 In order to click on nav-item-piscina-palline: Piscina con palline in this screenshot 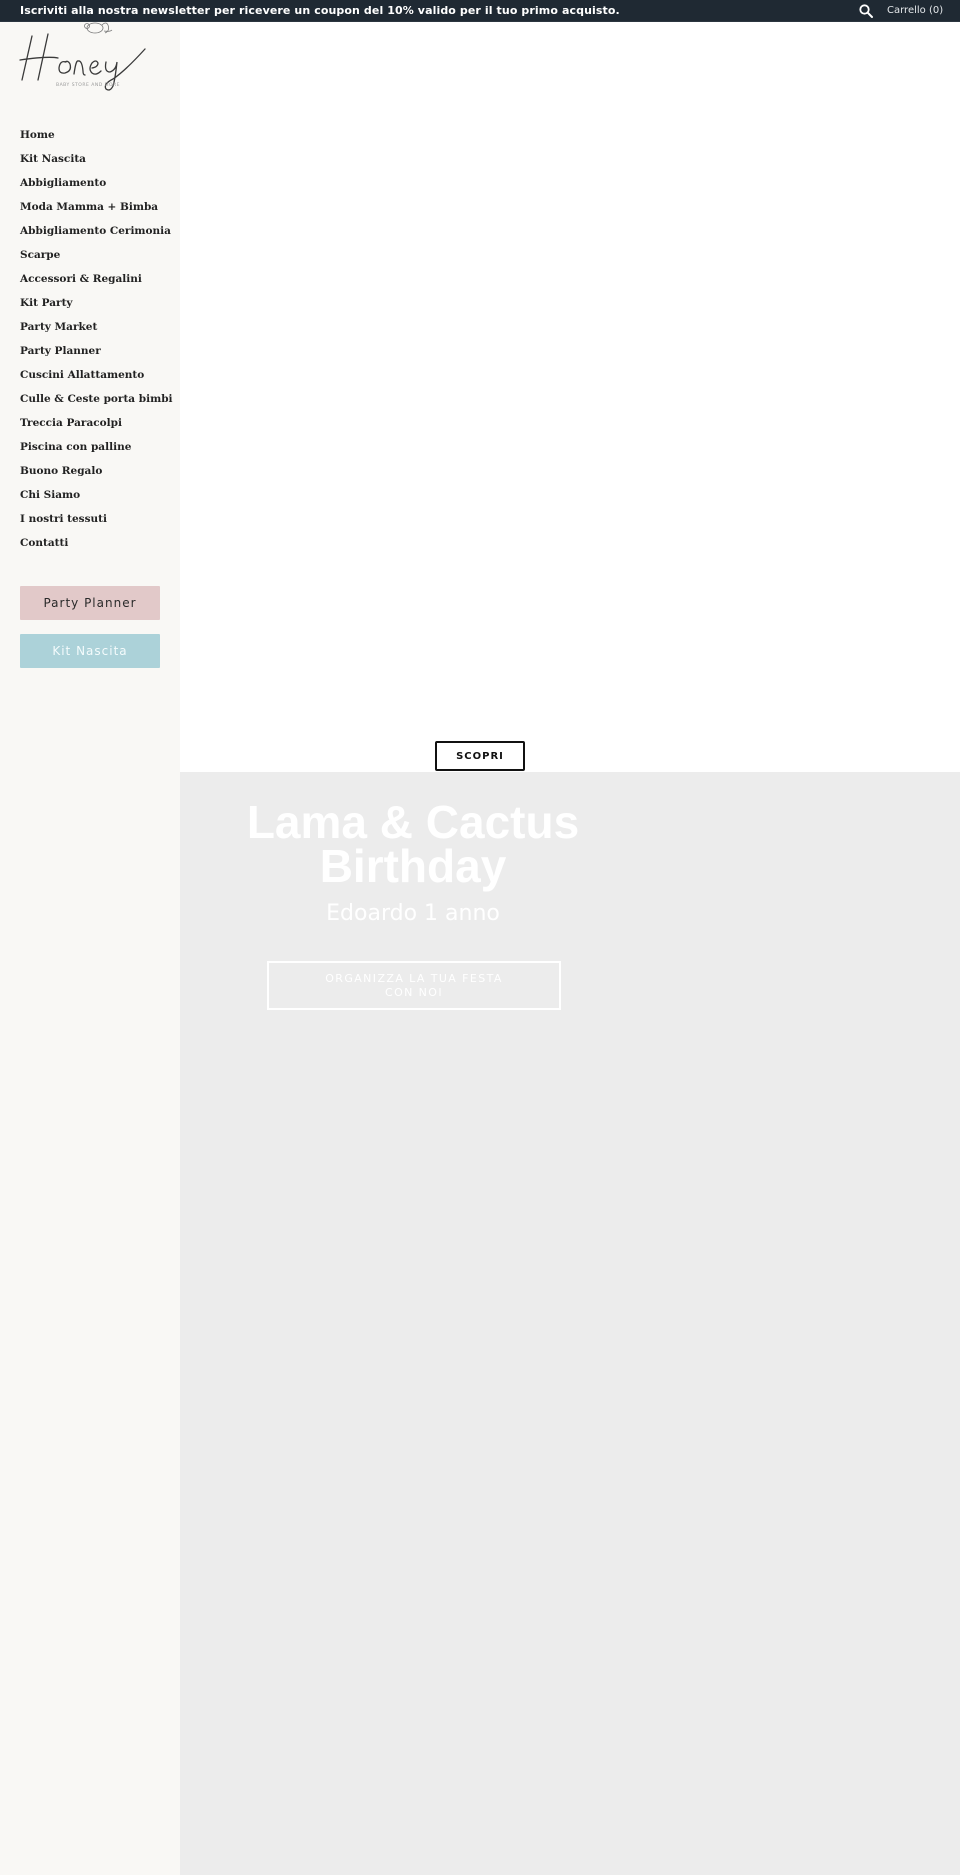, I will do `click(96, 452)`.